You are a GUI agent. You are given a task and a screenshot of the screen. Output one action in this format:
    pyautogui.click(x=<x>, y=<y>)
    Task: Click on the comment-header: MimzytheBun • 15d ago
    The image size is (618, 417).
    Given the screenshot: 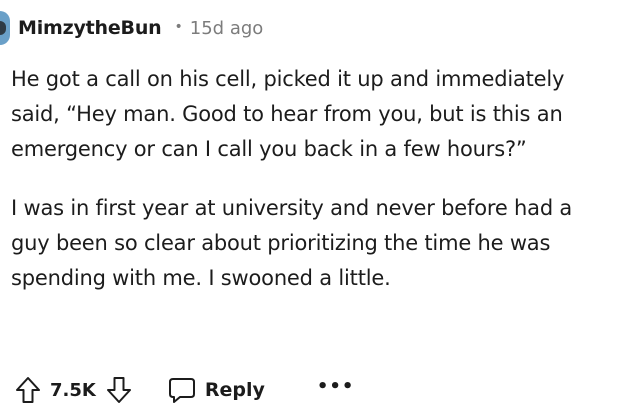 What is the action you would take?
    pyautogui.click(x=132, y=28)
    